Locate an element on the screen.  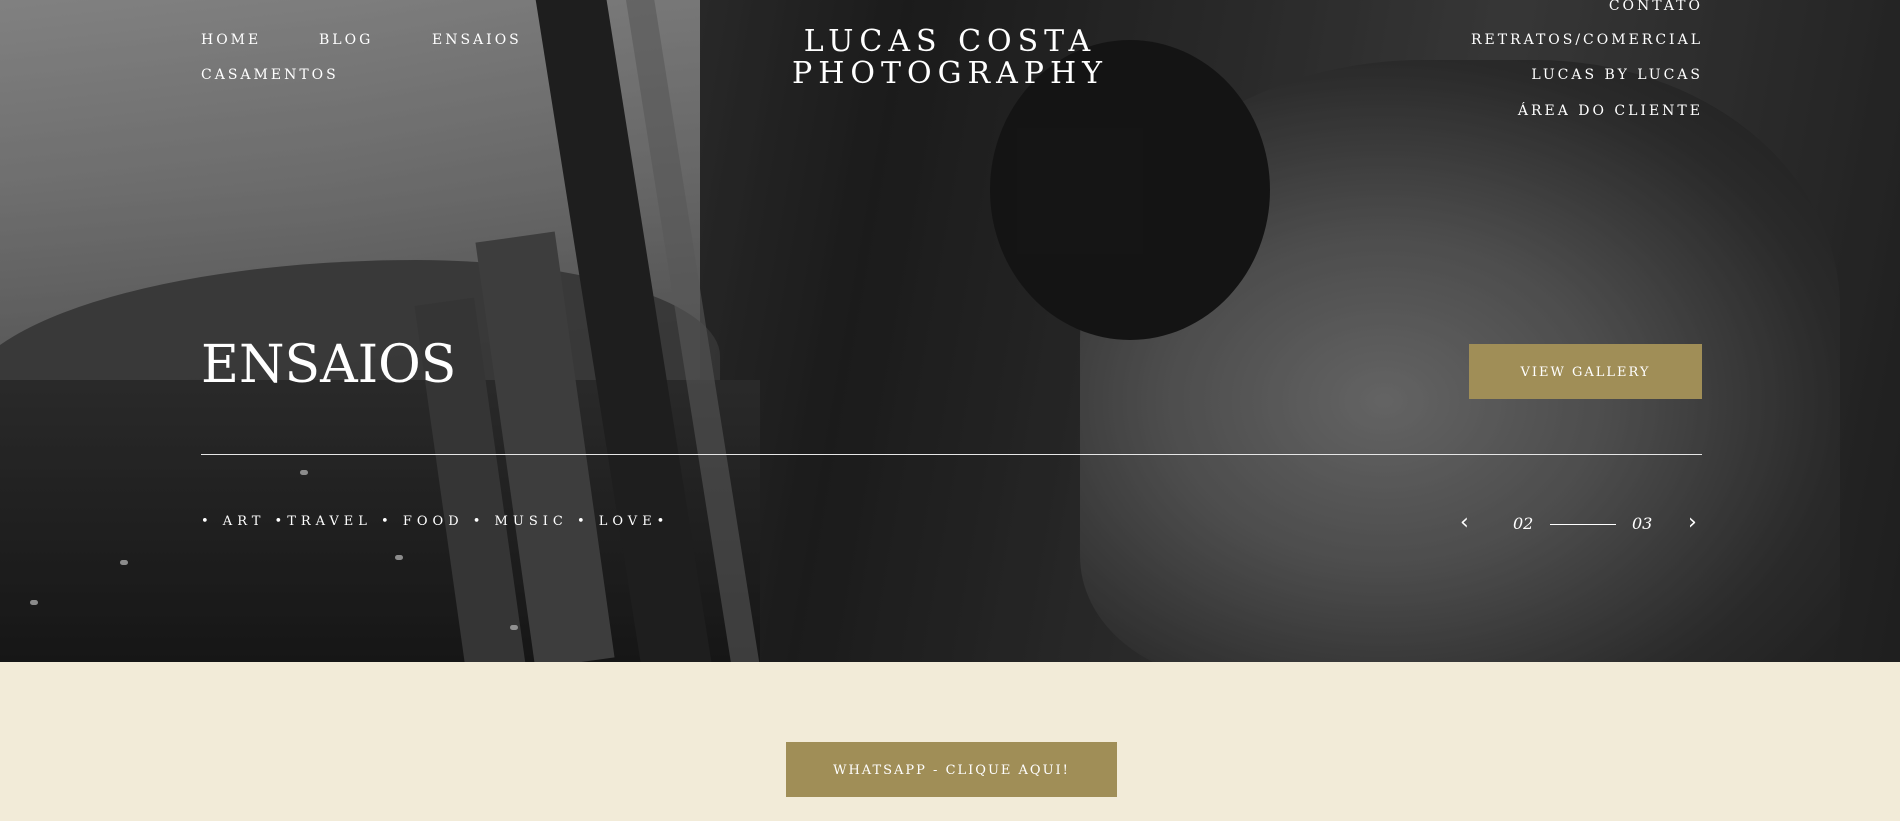
nav-link-blog: BLOG is located at coordinates (346, 40).